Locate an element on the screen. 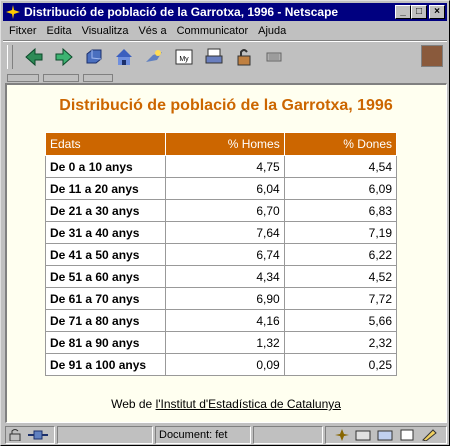 The width and height of the screenshot is (450, 446). table-row: De 21 a 30 anys 6,70 6,83 is located at coordinates (221, 210).